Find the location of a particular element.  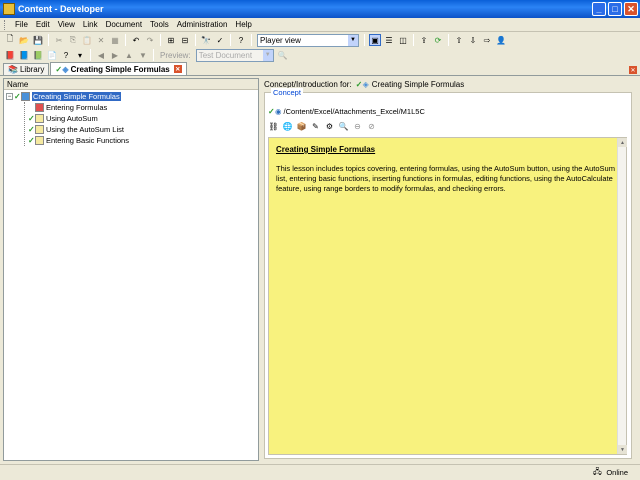

tree-node-root: − ✓ Creating Simple Formulas is located at coordinates (131, 96).